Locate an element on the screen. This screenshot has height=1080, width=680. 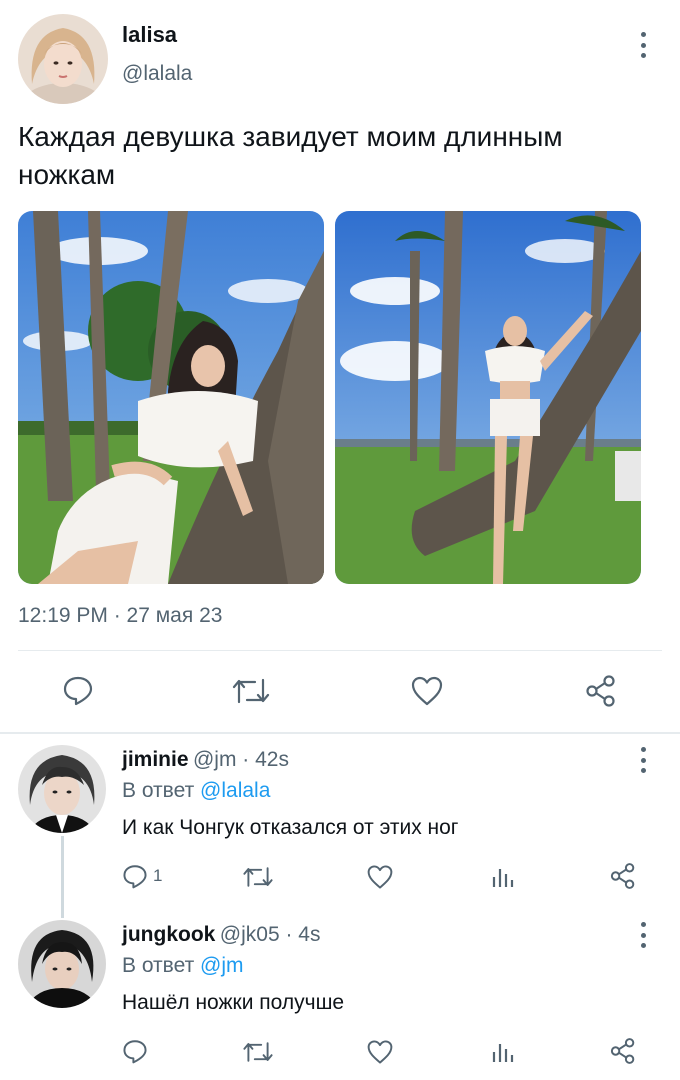
thread-line is located at coordinates (62, 877).